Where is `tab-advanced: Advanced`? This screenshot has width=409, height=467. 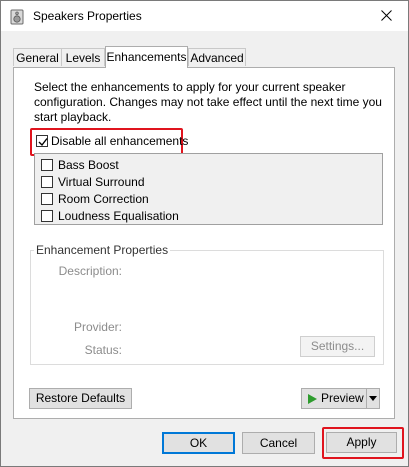 tab-advanced: Advanced is located at coordinates (217, 57).